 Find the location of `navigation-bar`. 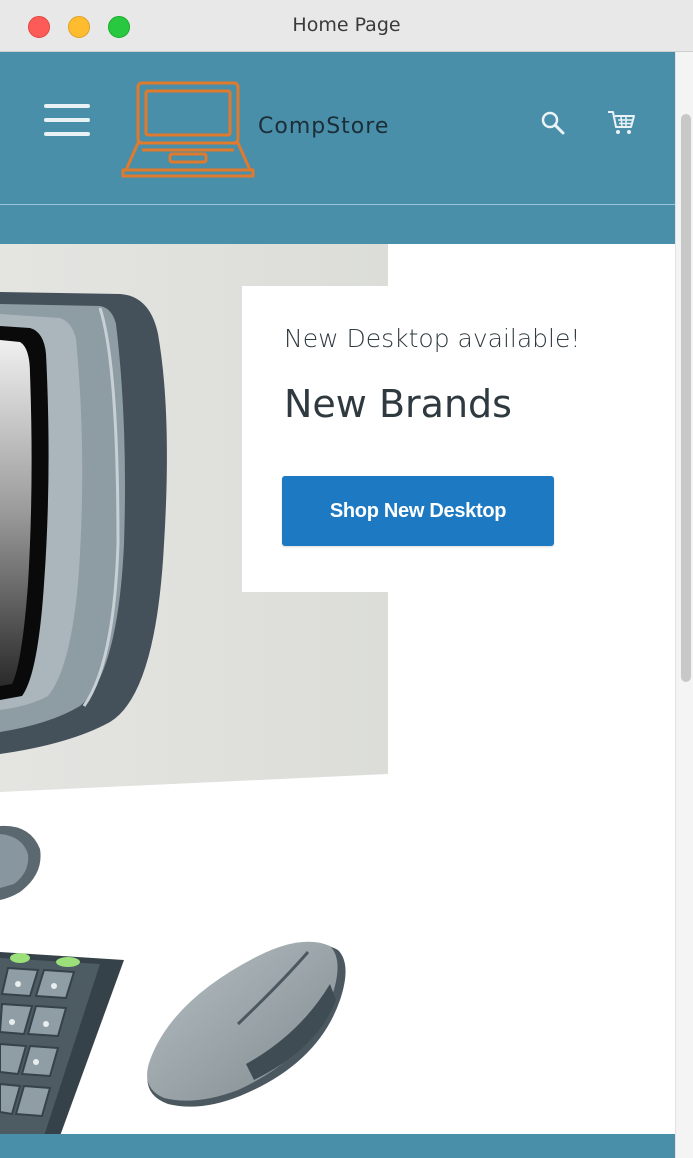

navigation-bar is located at coordinates (337, 224).